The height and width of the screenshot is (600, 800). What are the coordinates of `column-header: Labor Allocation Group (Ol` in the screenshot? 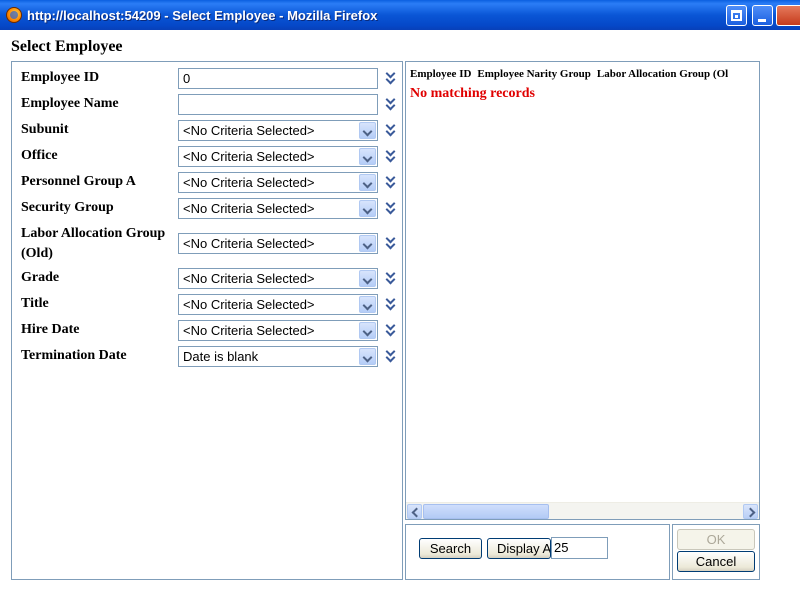 It's located at (662, 74).